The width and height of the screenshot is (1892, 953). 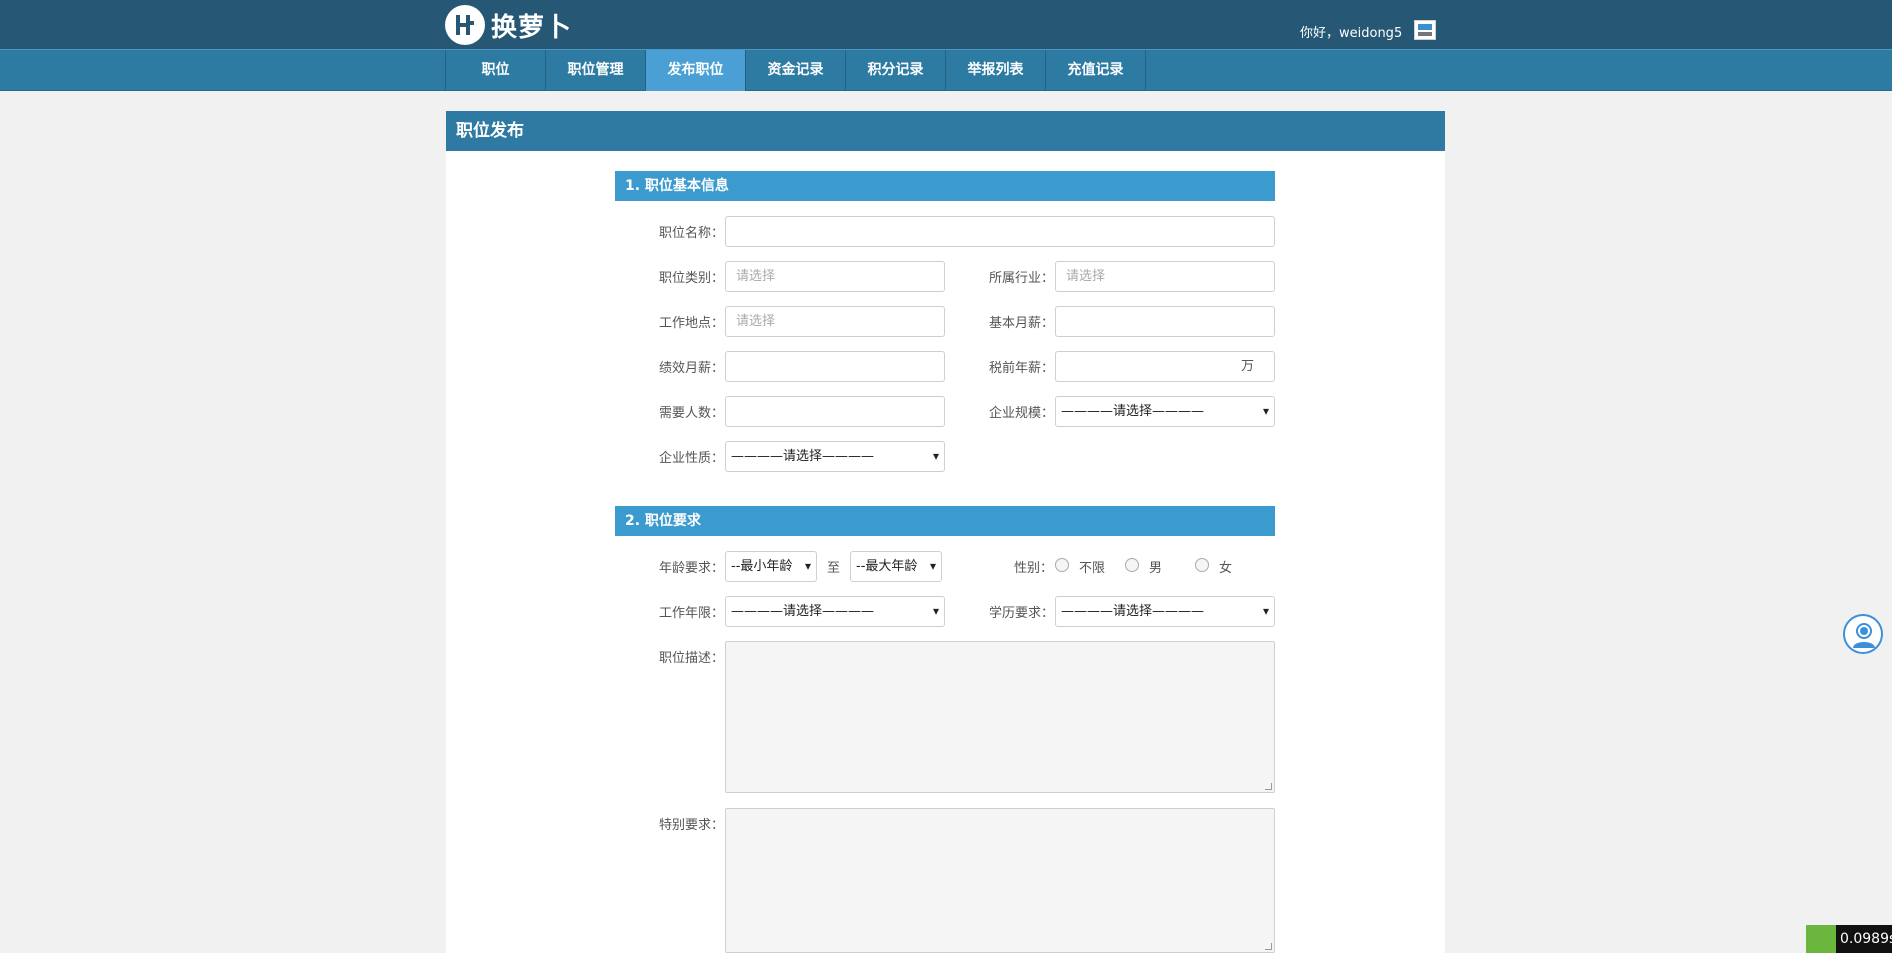 I want to click on annual-salary-unit: 万, so click(x=1247, y=366).